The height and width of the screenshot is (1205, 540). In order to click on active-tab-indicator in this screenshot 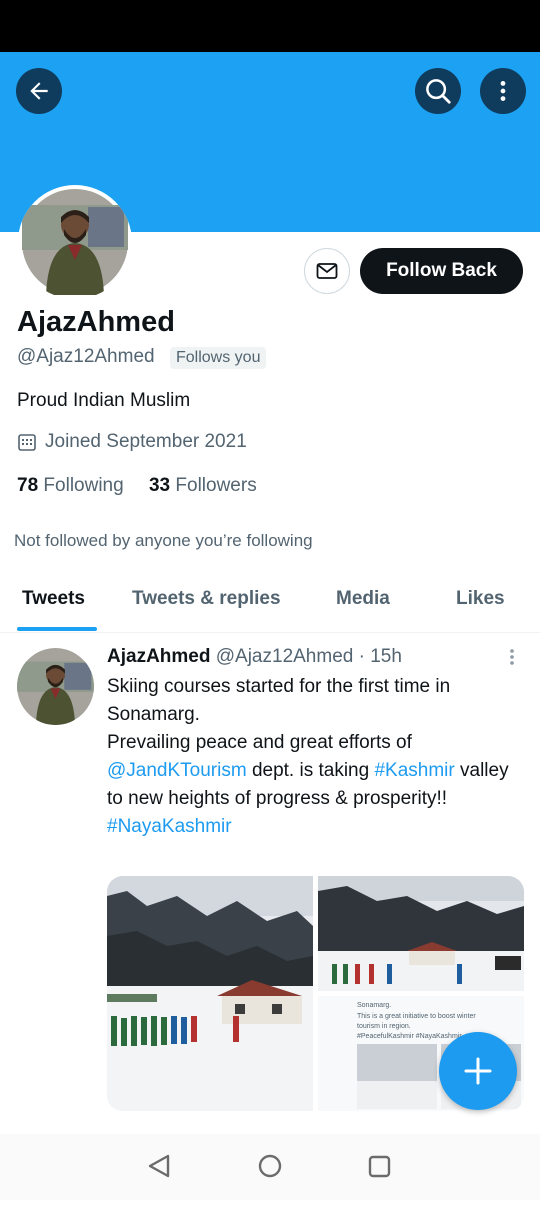, I will do `click(57, 629)`.